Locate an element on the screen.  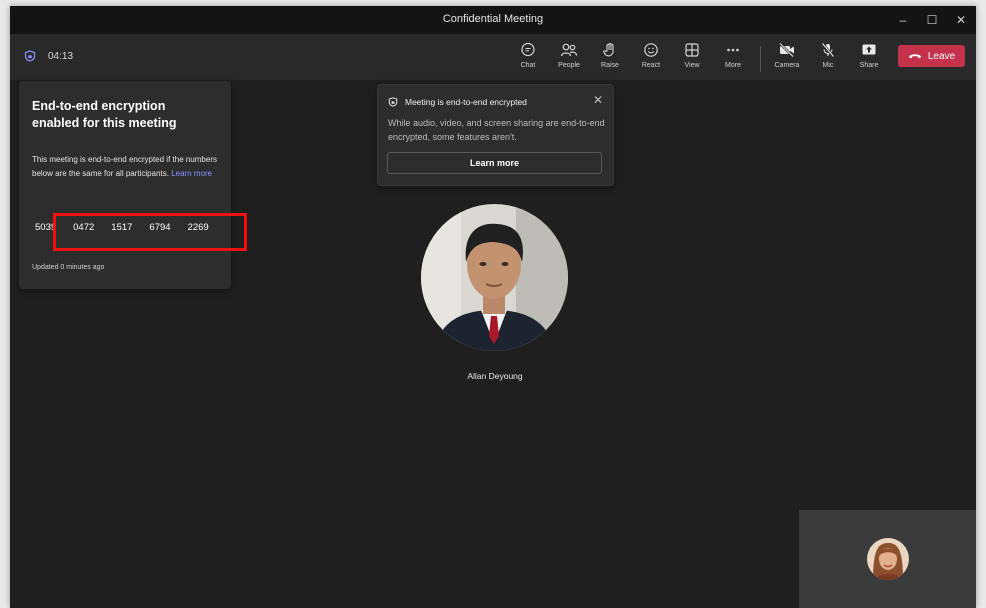
more-label: More is located at coordinates (733, 65).